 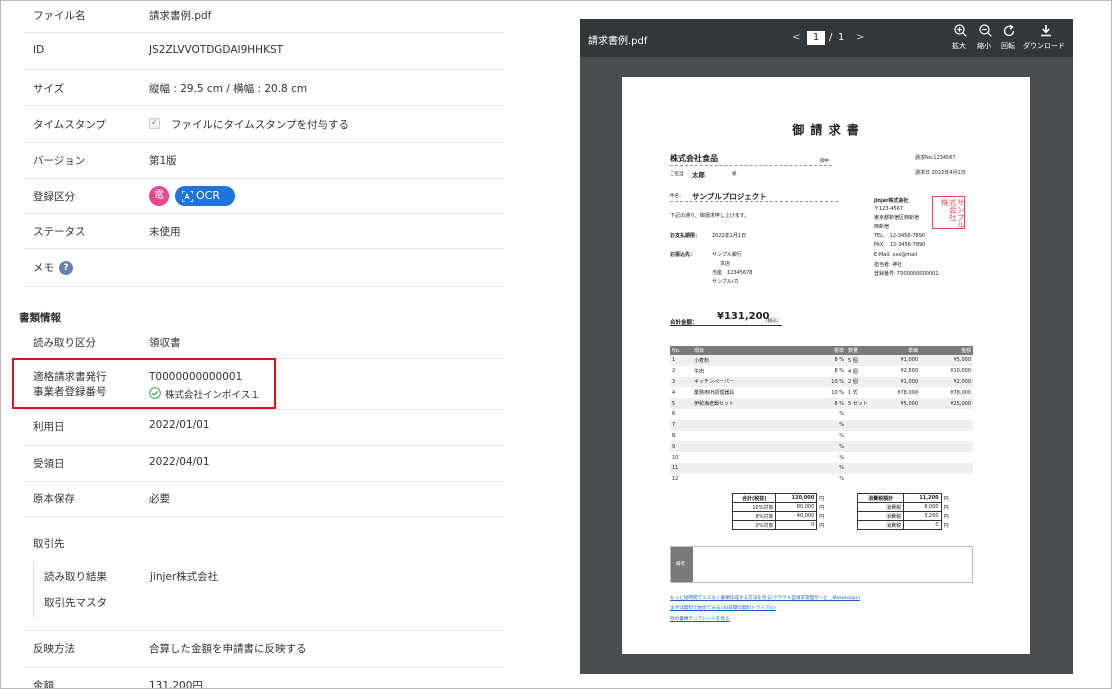 I want to click on items-cell: 小麦粉, so click(x=753, y=360).